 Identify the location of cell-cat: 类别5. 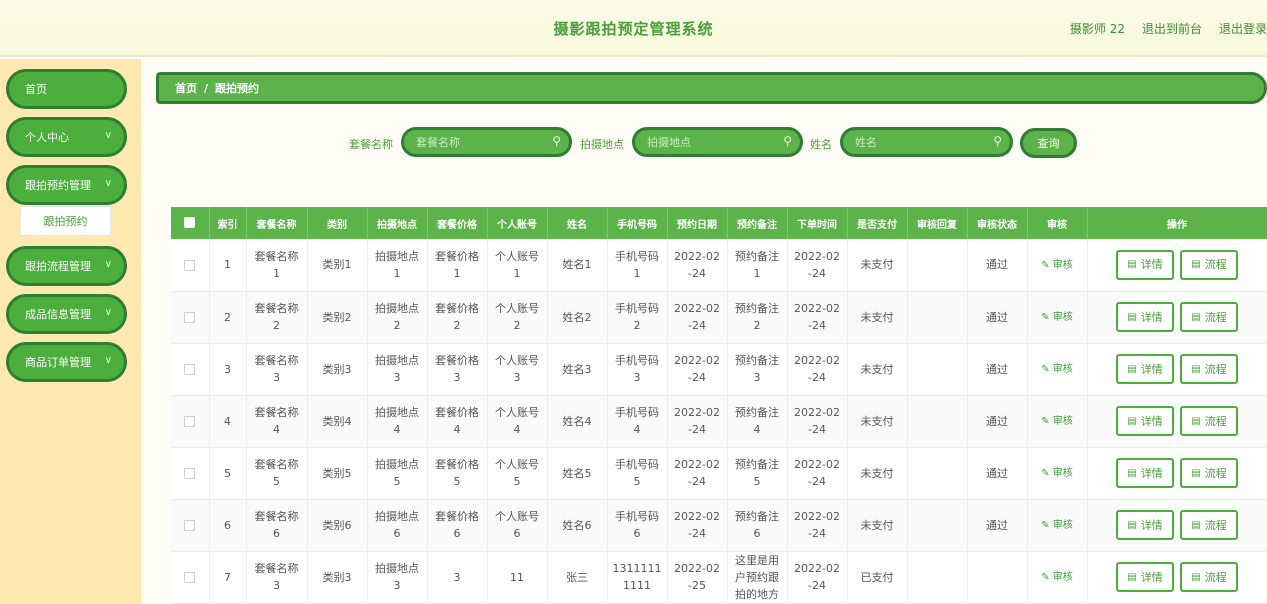
(337, 473).